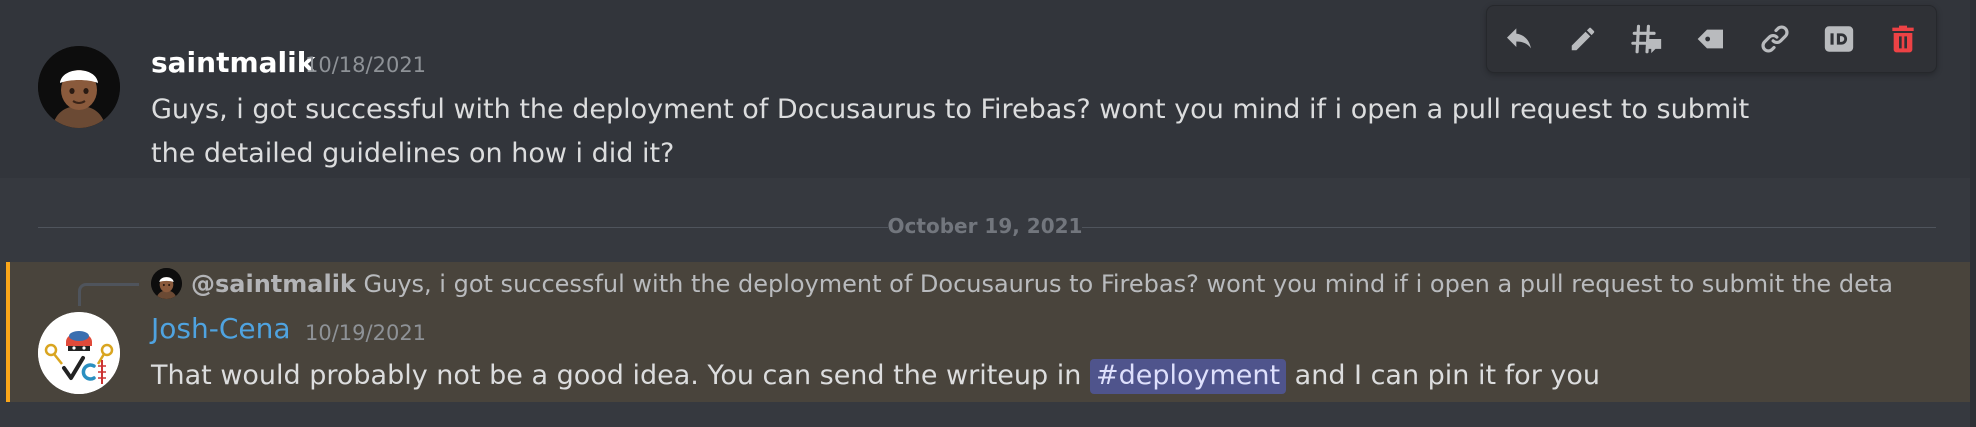  I want to click on message-timestamp: 10/18/2021, so click(366, 65).